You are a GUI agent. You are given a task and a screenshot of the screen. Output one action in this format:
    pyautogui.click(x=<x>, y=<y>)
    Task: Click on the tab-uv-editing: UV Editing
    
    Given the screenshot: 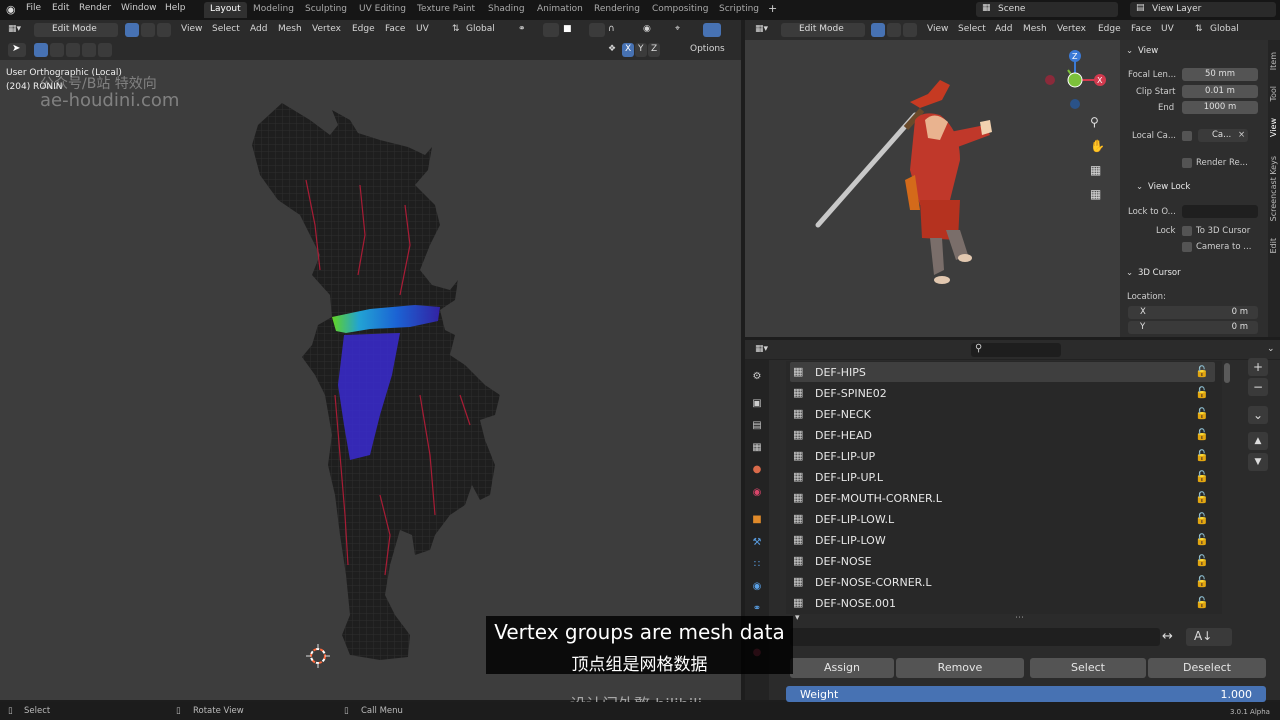 What is the action you would take?
    pyautogui.click(x=382, y=10)
    